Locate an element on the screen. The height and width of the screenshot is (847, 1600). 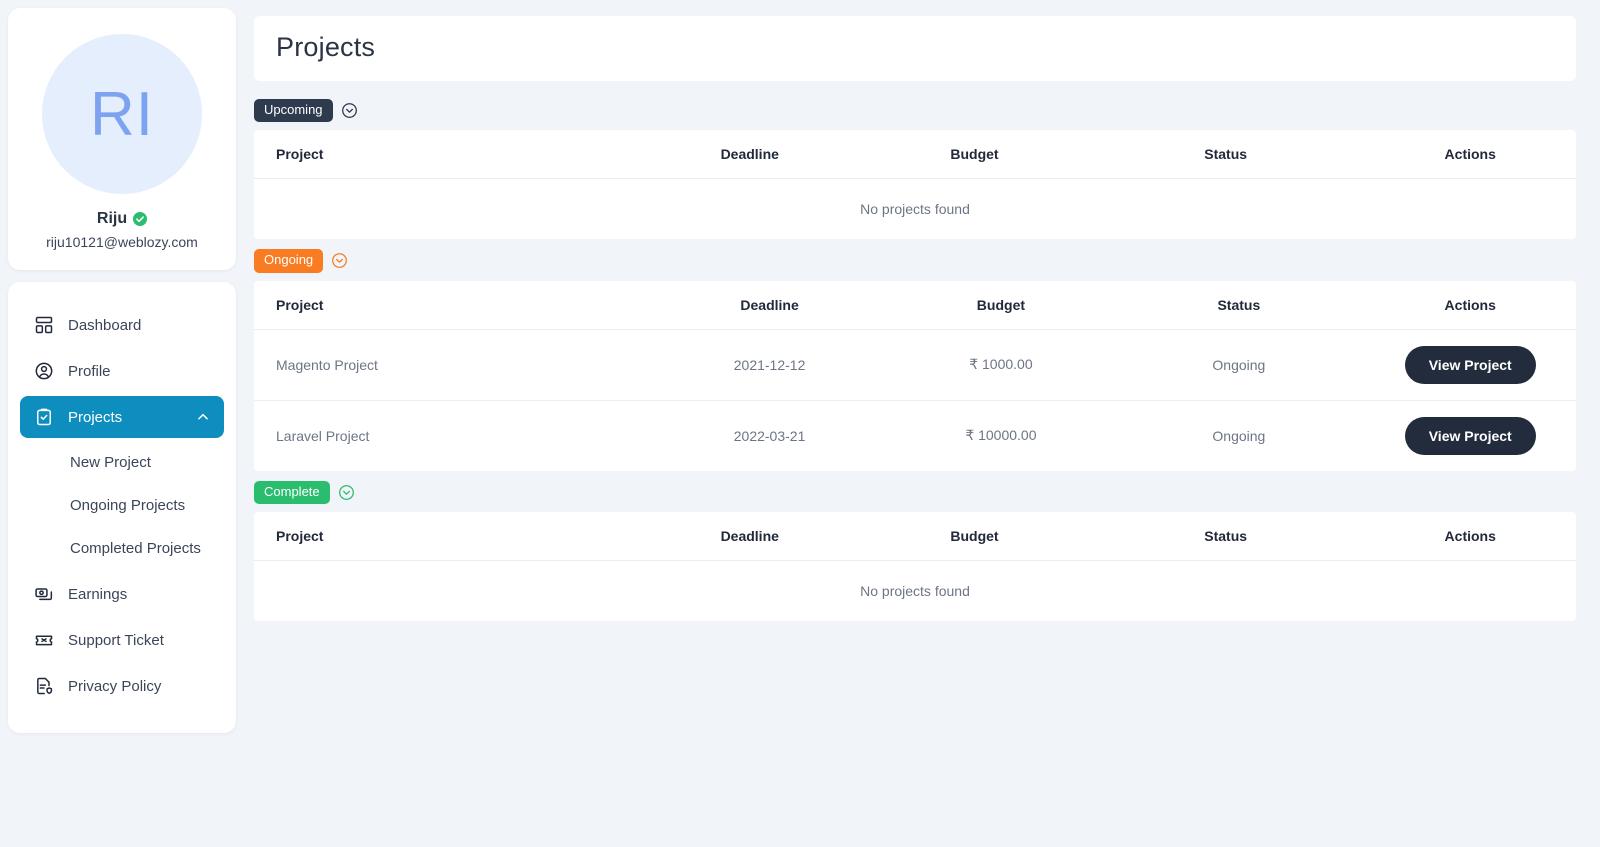
sidebar-item-label: Projects is located at coordinates (95, 417).